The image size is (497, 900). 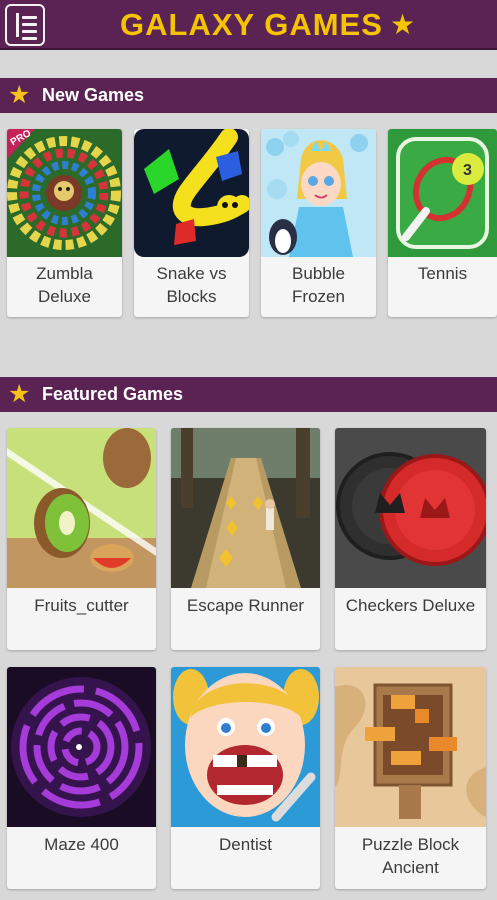 I want to click on game-card-checkers-deluxe: Checkers Deluxe, so click(x=410, y=539).